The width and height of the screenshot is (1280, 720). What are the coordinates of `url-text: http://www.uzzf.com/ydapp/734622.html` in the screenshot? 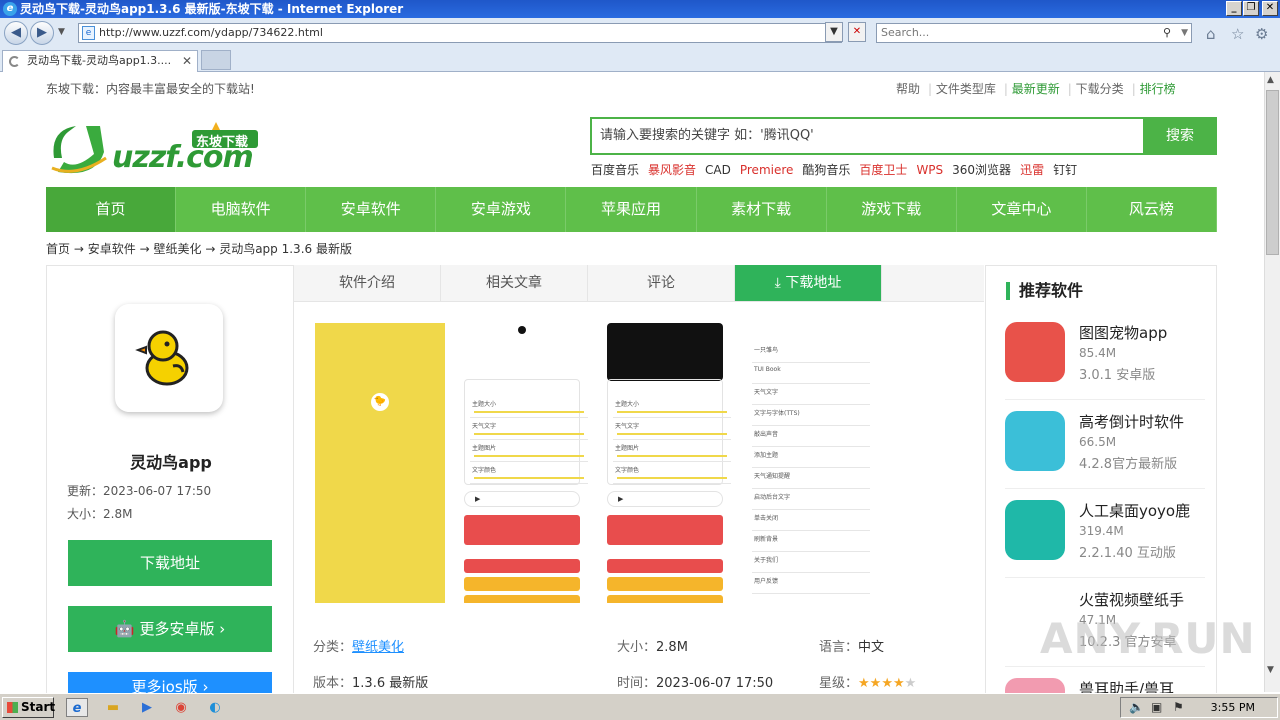 It's located at (211, 32).